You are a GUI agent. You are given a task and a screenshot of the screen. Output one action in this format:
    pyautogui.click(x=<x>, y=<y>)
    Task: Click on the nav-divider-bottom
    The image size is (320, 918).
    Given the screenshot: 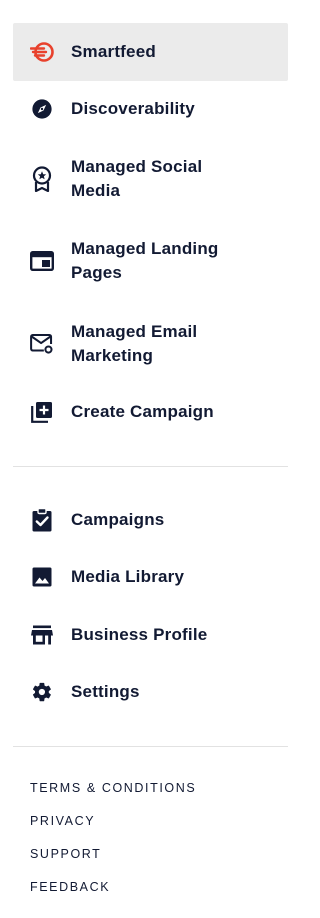 What is the action you would take?
    pyautogui.click(x=150, y=746)
    